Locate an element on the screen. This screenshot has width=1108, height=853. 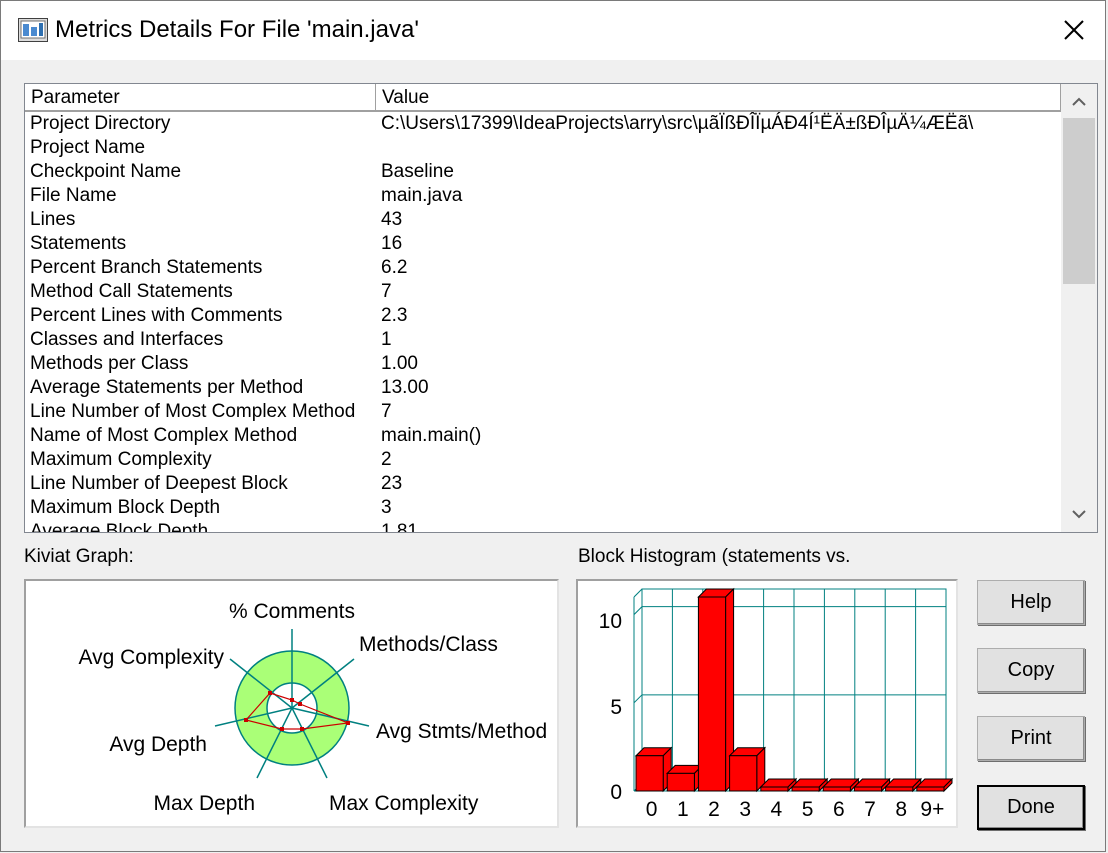
table-row: Project Name is located at coordinates (543, 148).